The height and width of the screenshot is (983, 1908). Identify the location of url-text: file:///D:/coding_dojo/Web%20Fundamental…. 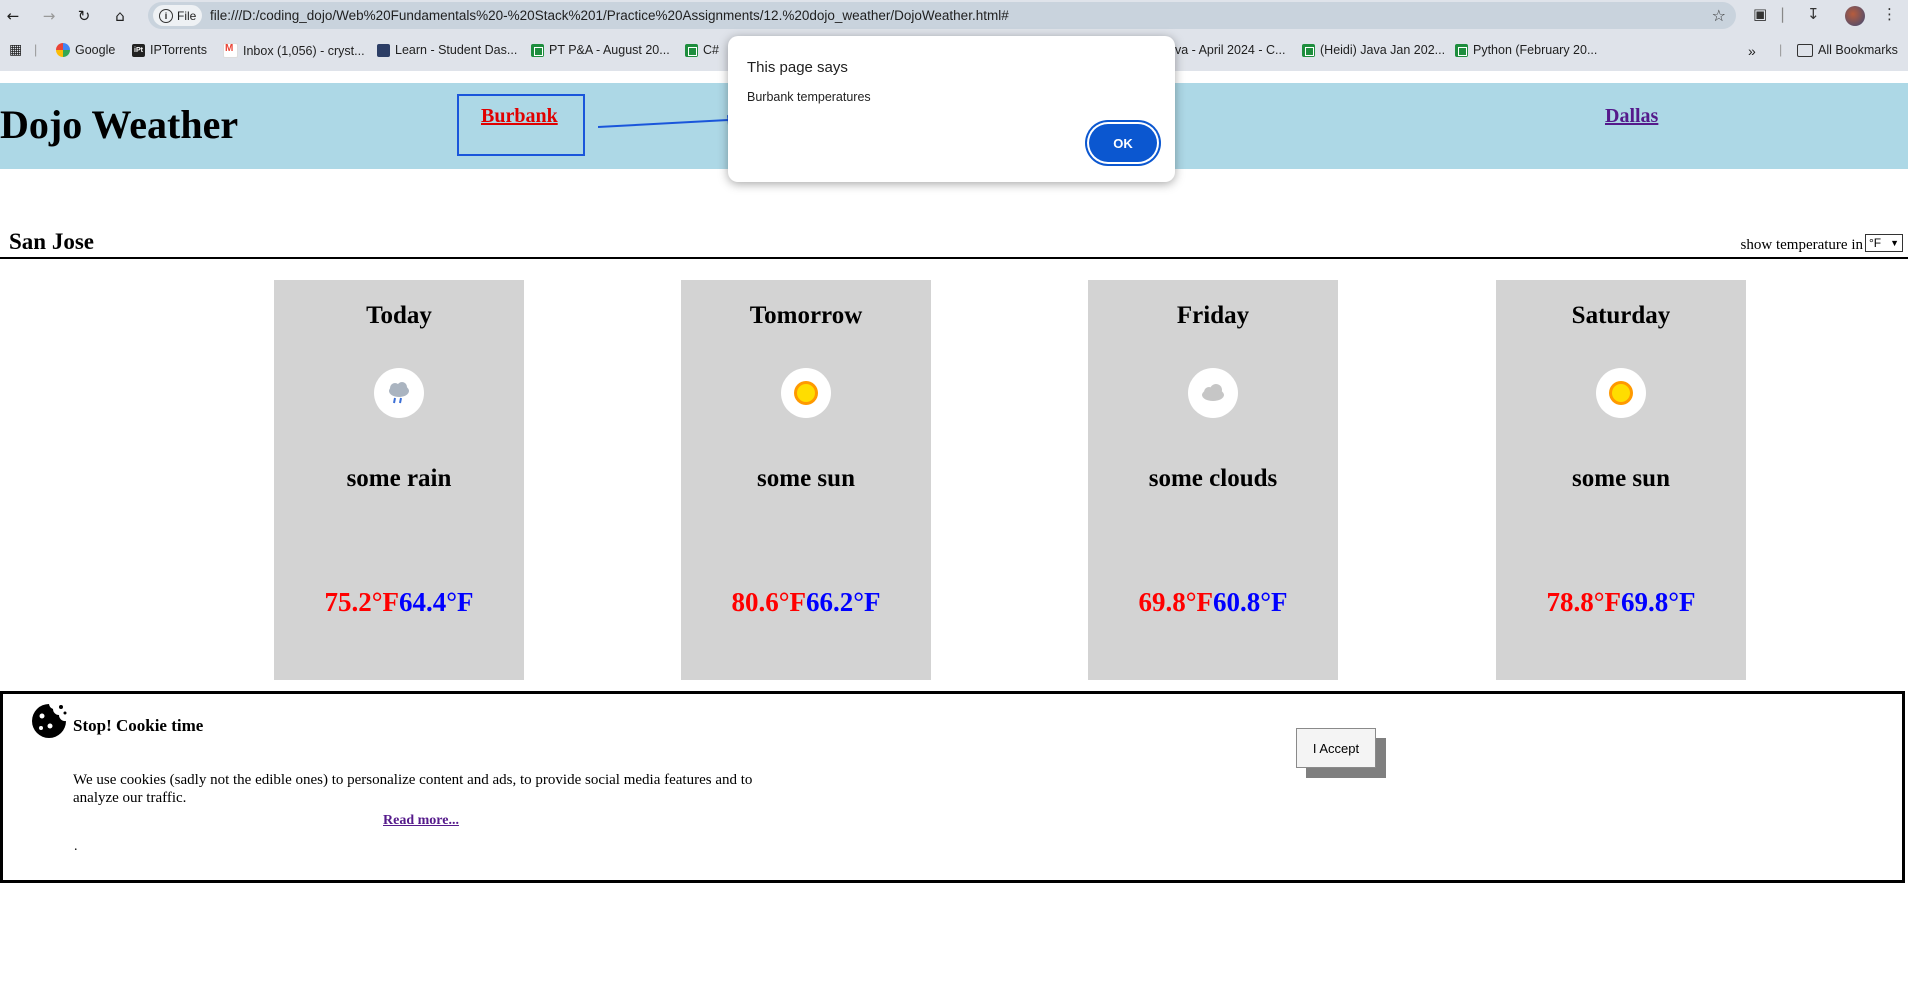
(609, 15).